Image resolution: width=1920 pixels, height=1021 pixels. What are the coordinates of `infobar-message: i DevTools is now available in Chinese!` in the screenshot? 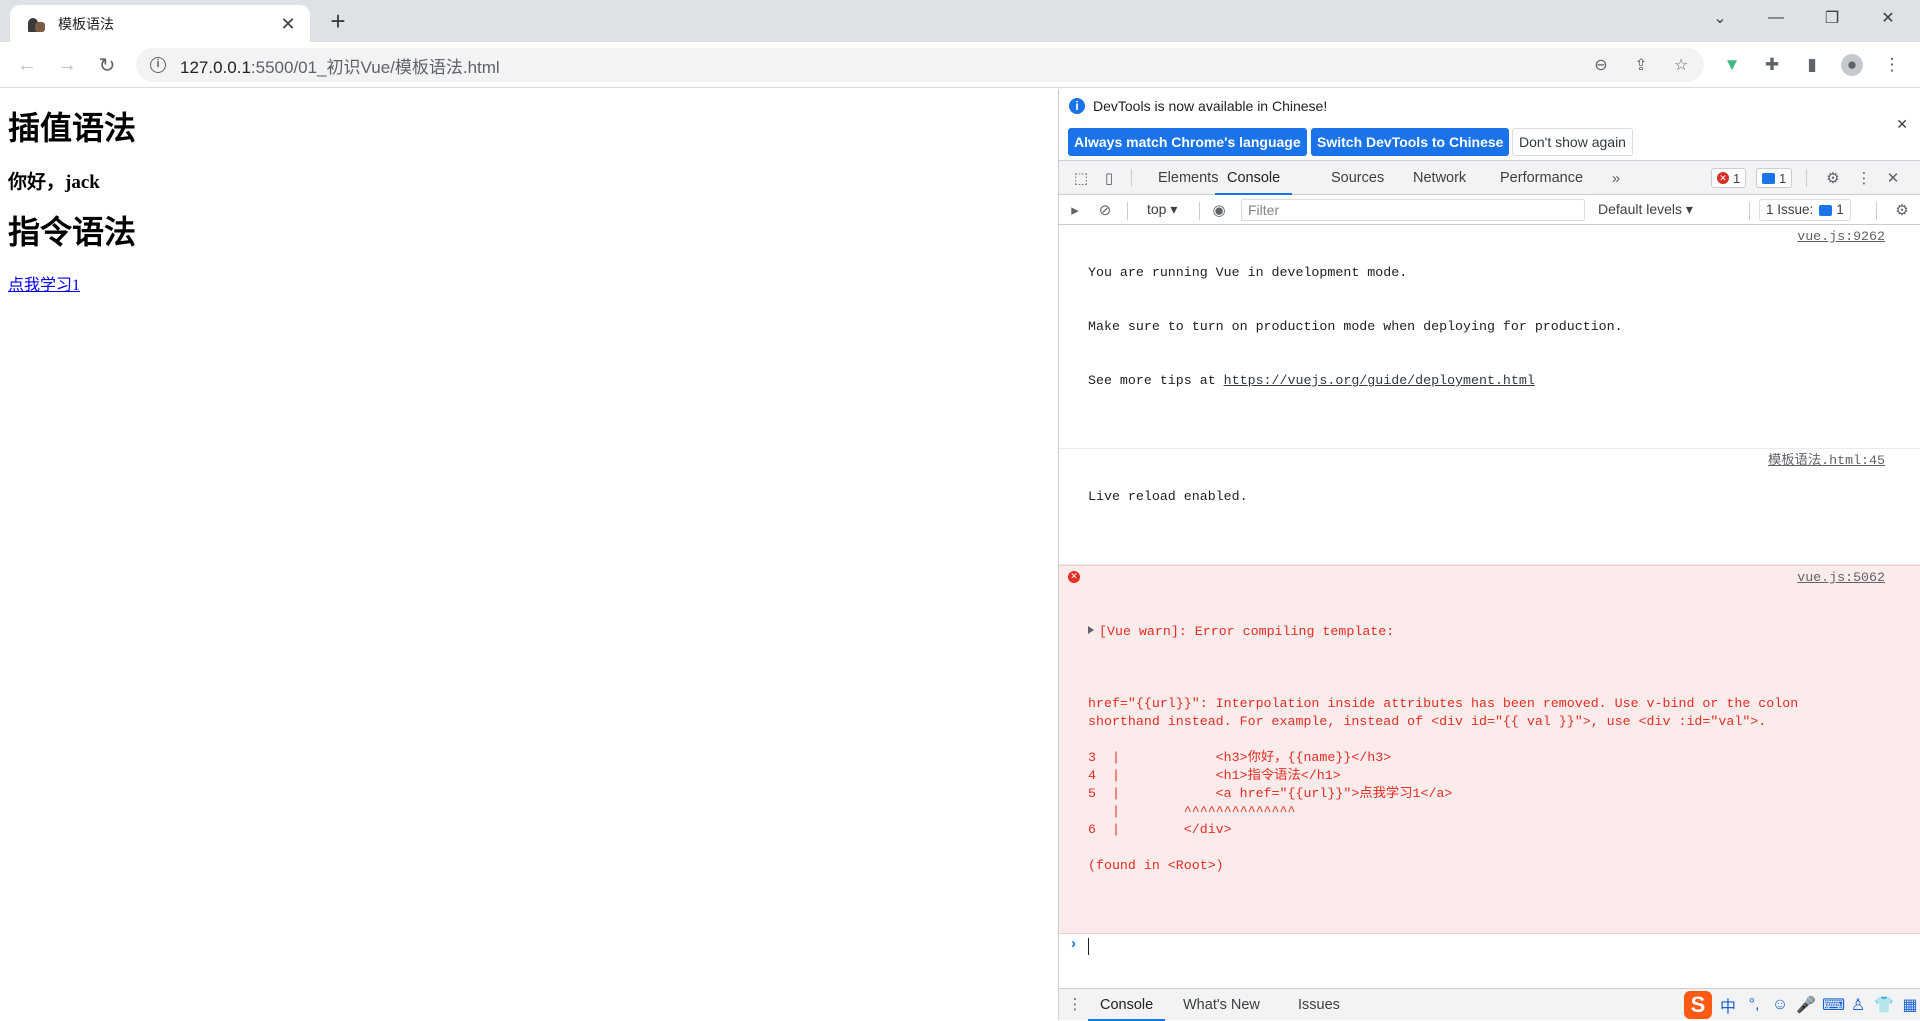 It's located at (1198, 106).